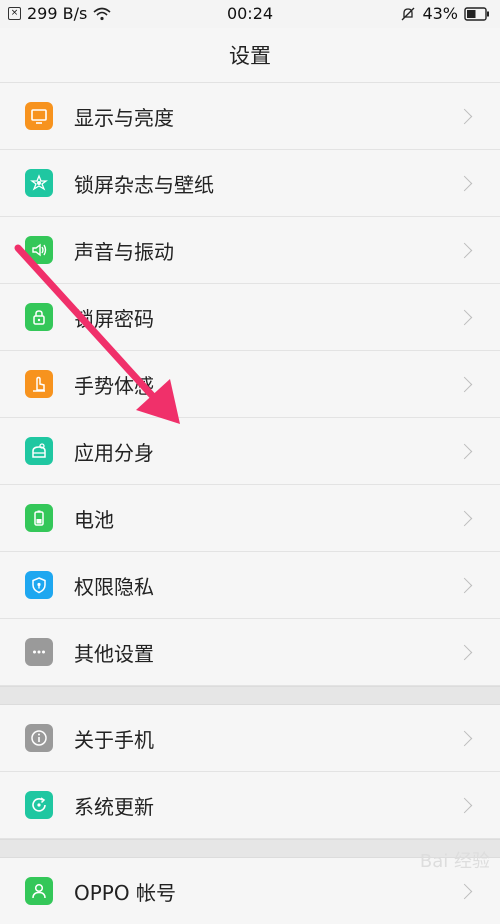 Image resolution: width=500 pixels, height=924 pixels. Describe the element at coordinates (250, 384) in the screenshot. I see `settings-item-gesture-motion: 手势体感` at that location.